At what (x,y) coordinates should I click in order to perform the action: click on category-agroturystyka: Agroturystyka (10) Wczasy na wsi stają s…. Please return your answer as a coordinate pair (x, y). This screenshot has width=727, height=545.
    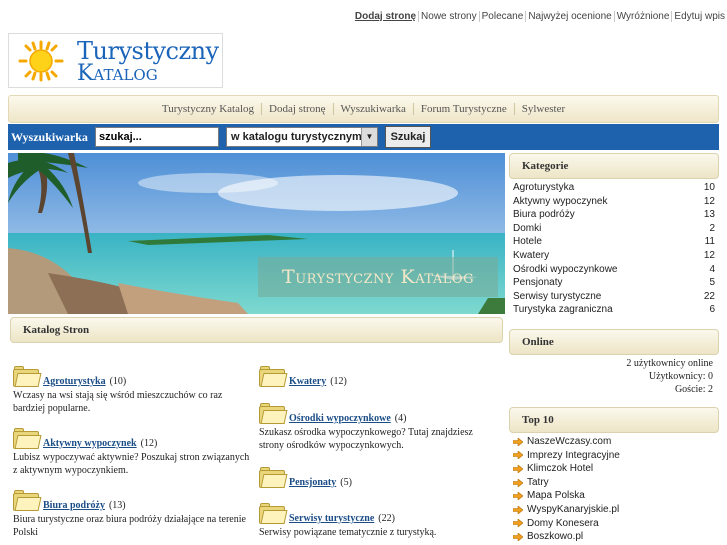
    Looking at the image, I should click on (133, 390).